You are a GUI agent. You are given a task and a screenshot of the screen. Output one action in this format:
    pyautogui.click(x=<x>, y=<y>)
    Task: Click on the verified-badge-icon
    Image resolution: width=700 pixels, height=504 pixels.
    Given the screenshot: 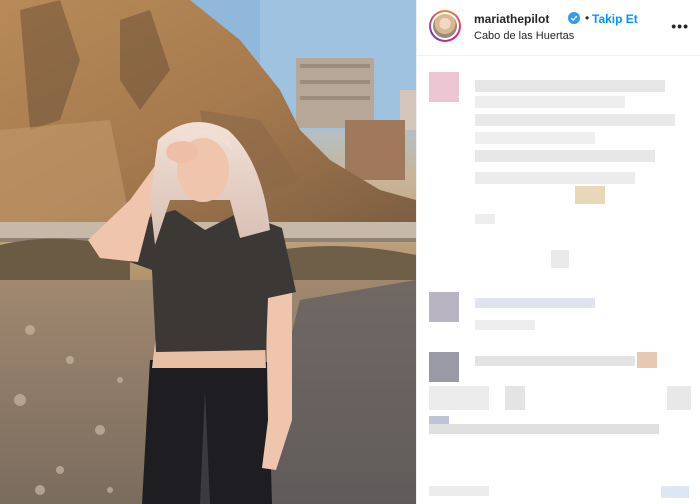 What is the action you would take?
    pyautogui.click(x=574, y=18)
    